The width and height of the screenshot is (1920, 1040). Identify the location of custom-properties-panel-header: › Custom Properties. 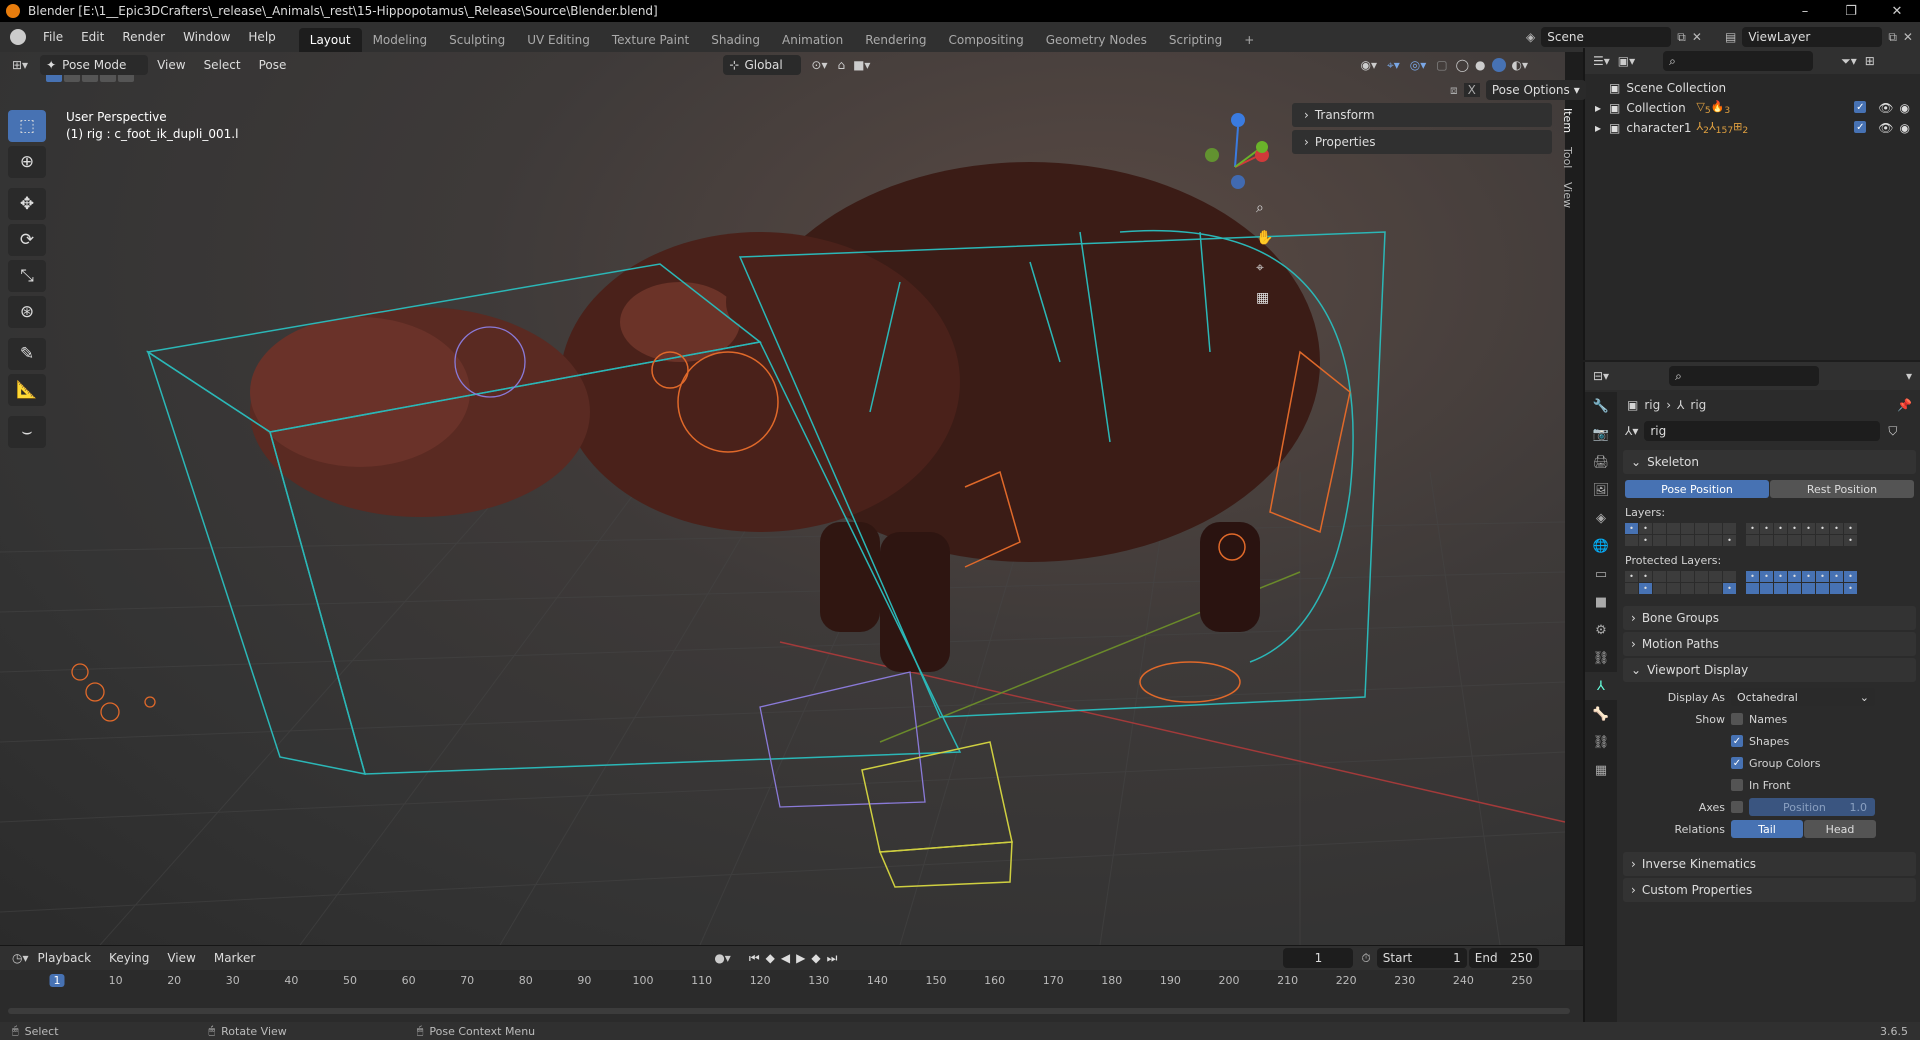
(1769, 890).